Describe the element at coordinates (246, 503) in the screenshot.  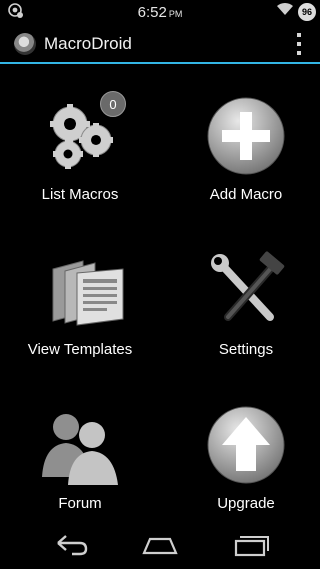
I see `upgrade-label: Upgrade` at that location.